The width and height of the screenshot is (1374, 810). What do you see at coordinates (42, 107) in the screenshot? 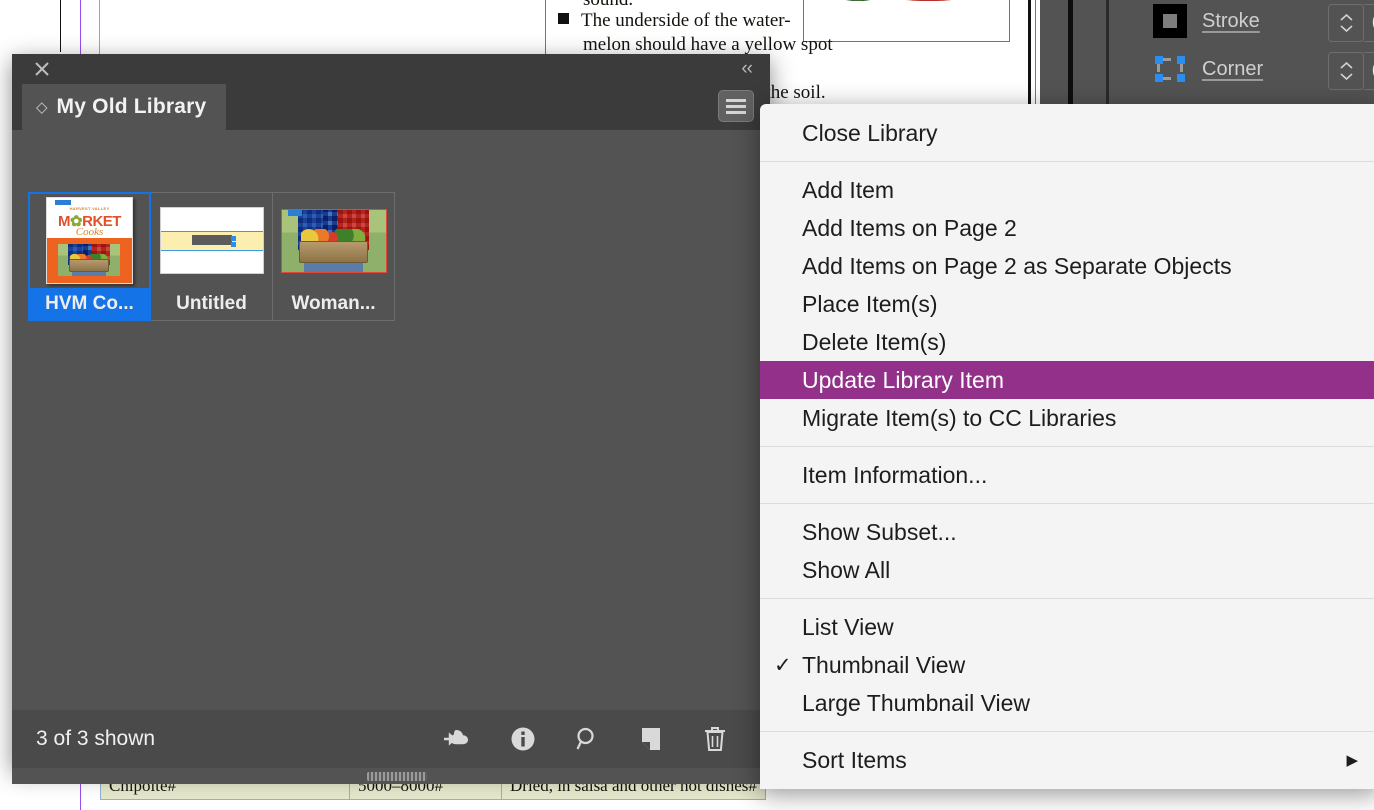
I see `tab-diamond-icon: ◇` at bounding box center [42, 107].